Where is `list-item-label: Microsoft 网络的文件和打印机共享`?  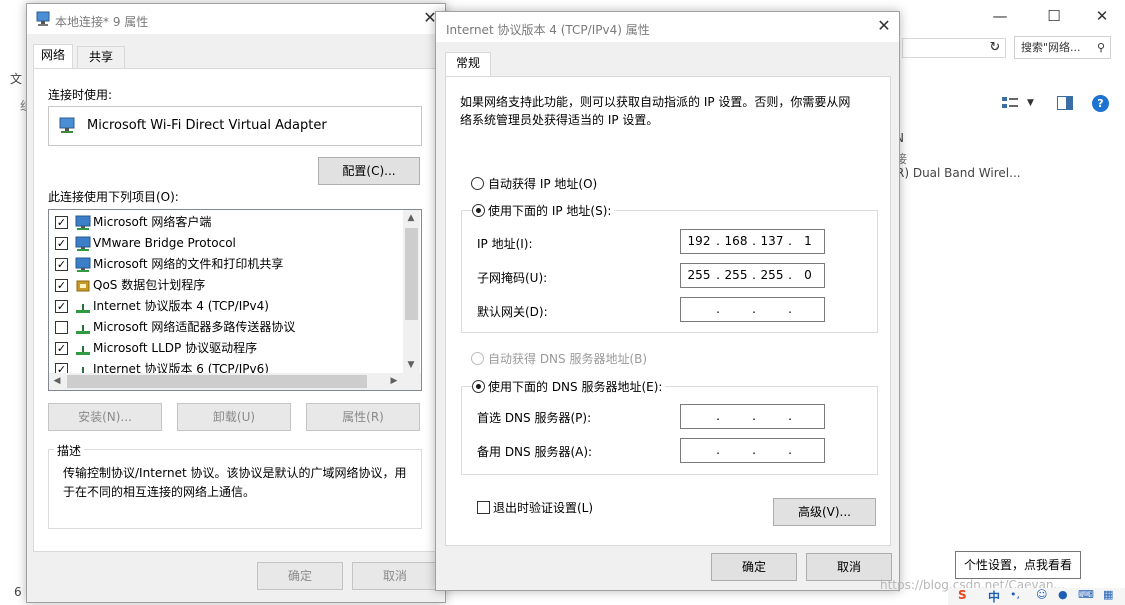 list-item-label: Microsoft 网络的文件和打印机共享 is located at coordinates (188, 264).